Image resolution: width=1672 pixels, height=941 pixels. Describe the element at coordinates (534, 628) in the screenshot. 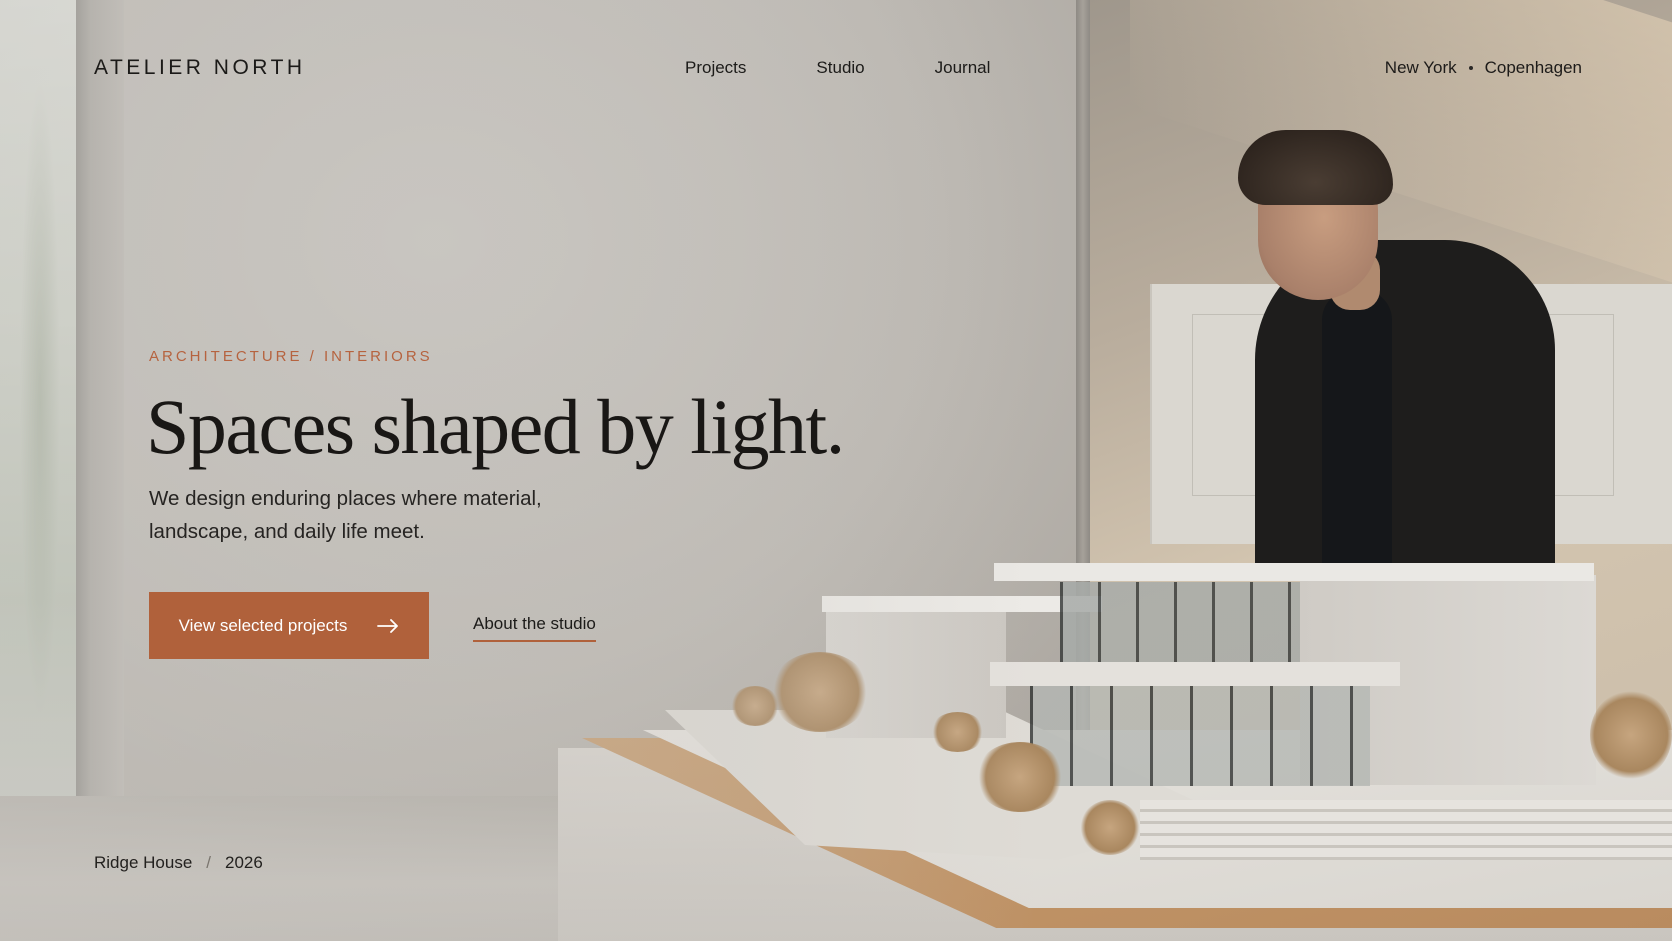

I see `about-studio-link: About the studio` at that location.